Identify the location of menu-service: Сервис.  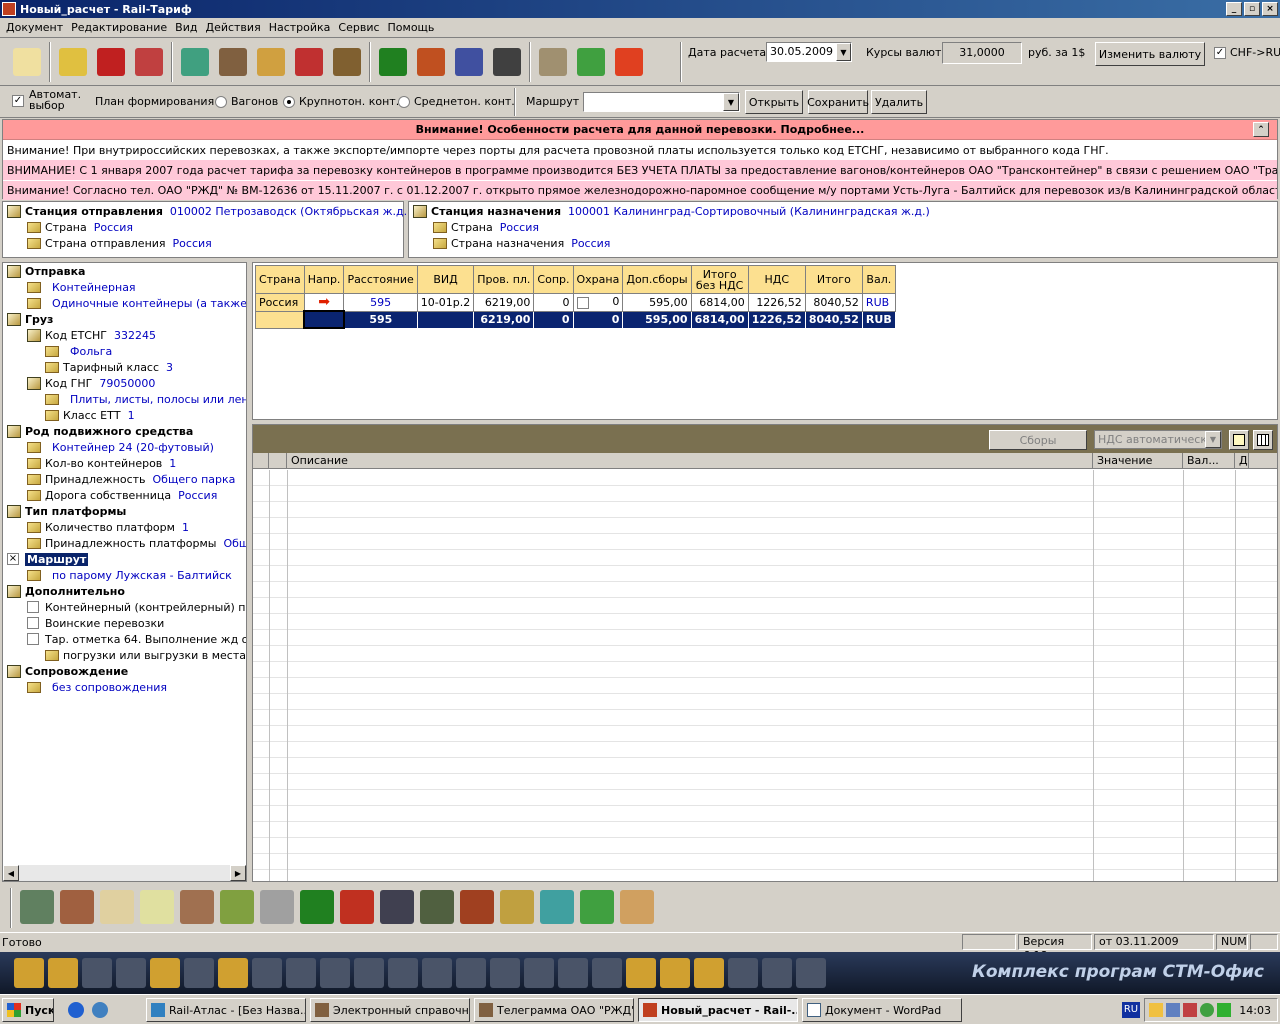
(358, 27).